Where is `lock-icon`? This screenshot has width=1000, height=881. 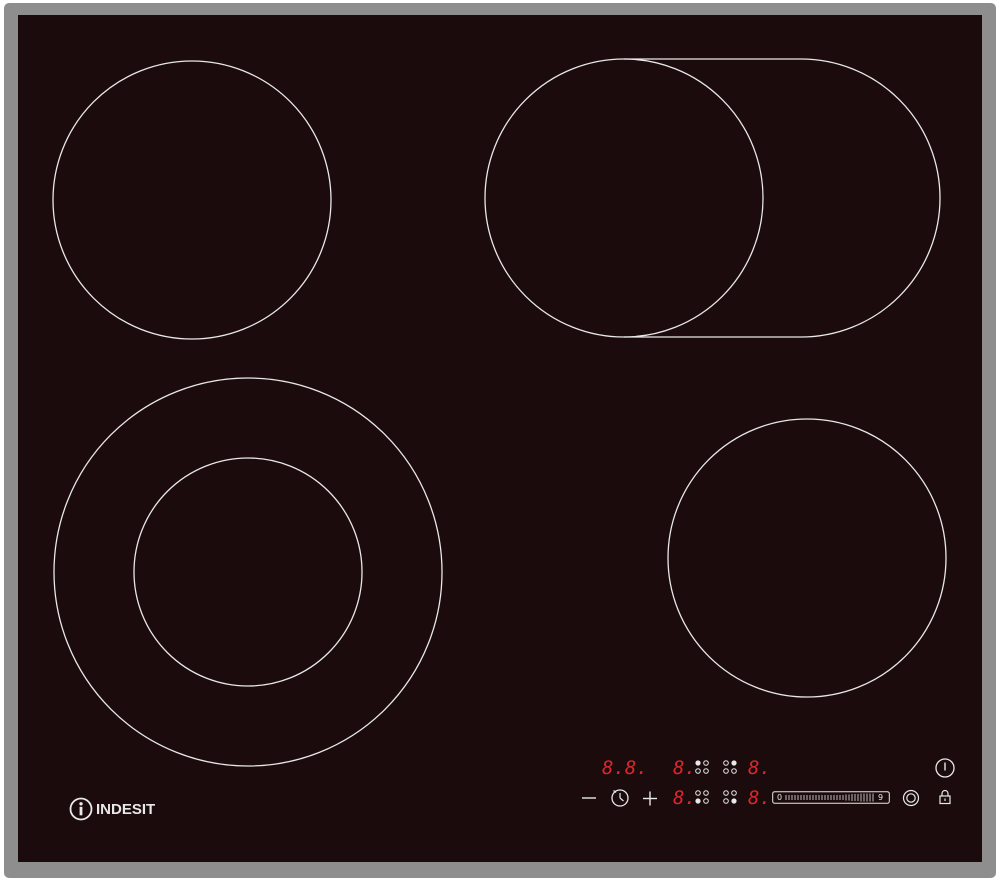 lock-icon is located at coordinates (945, 797).